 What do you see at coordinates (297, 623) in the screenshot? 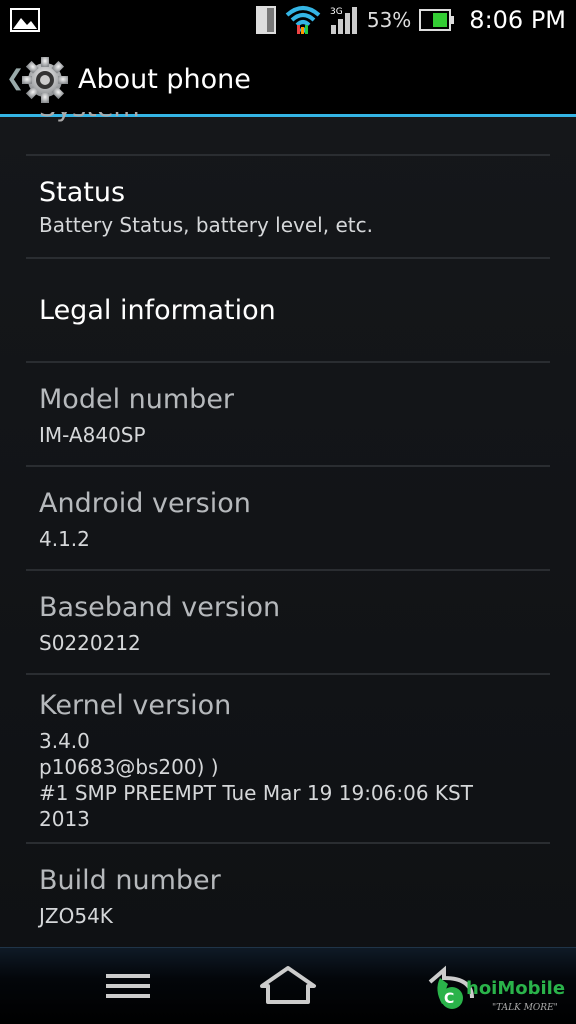
I see `list-item-baseband-version: Baseband version S0220212` at bounding box center [297, 623].